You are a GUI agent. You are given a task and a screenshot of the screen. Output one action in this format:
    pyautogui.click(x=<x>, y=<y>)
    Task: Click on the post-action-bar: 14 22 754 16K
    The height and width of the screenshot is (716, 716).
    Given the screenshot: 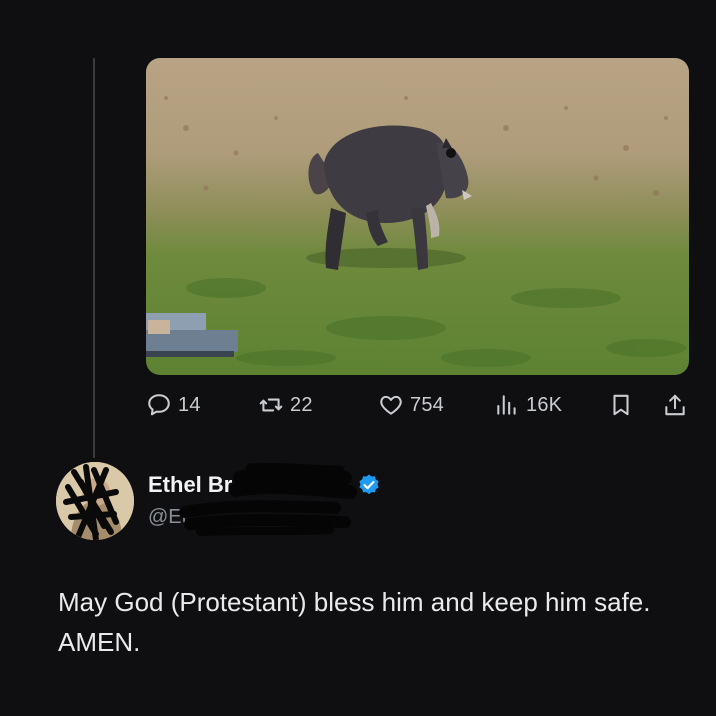 What is the action you would take?
    pyautogui.click(x=418, y=405)
    